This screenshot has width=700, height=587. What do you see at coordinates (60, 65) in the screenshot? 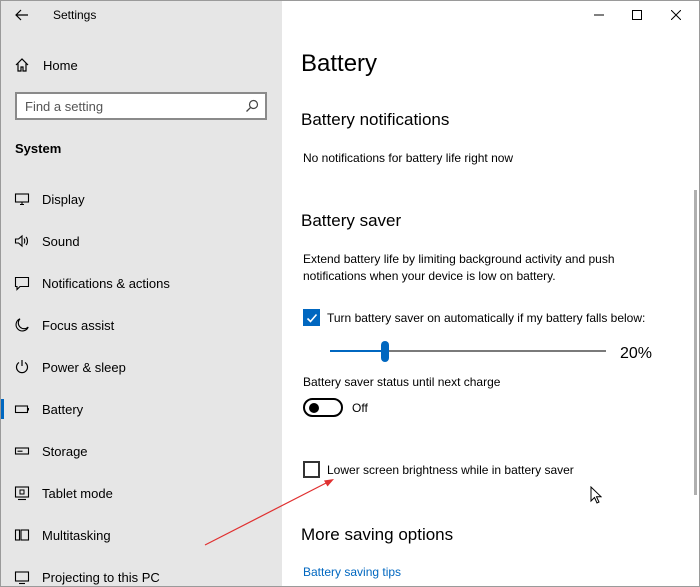
I see `sidebar-item-label: Home` at bounding box center [60, 65].